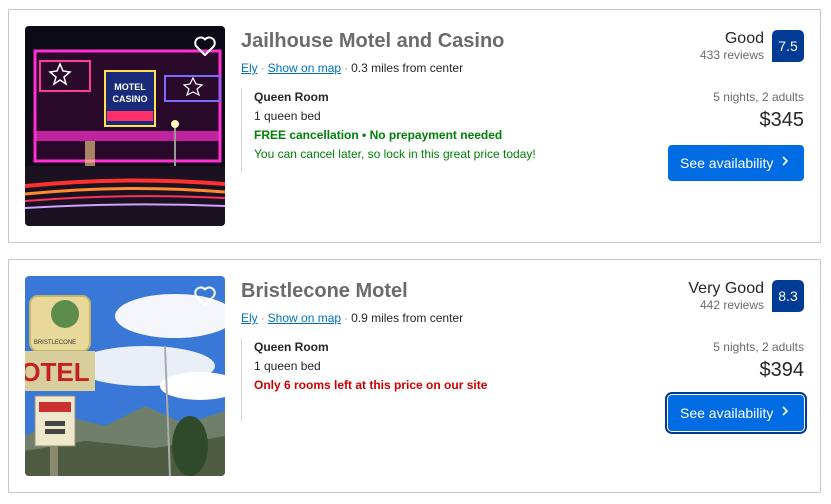 Image resolution: width=831 pixels, height=504 pixels. What do you see at coordinates (407, 68) in the screenshot?
I see `distance-text: 0.3 miles from center` at bounding box center [407, 68].